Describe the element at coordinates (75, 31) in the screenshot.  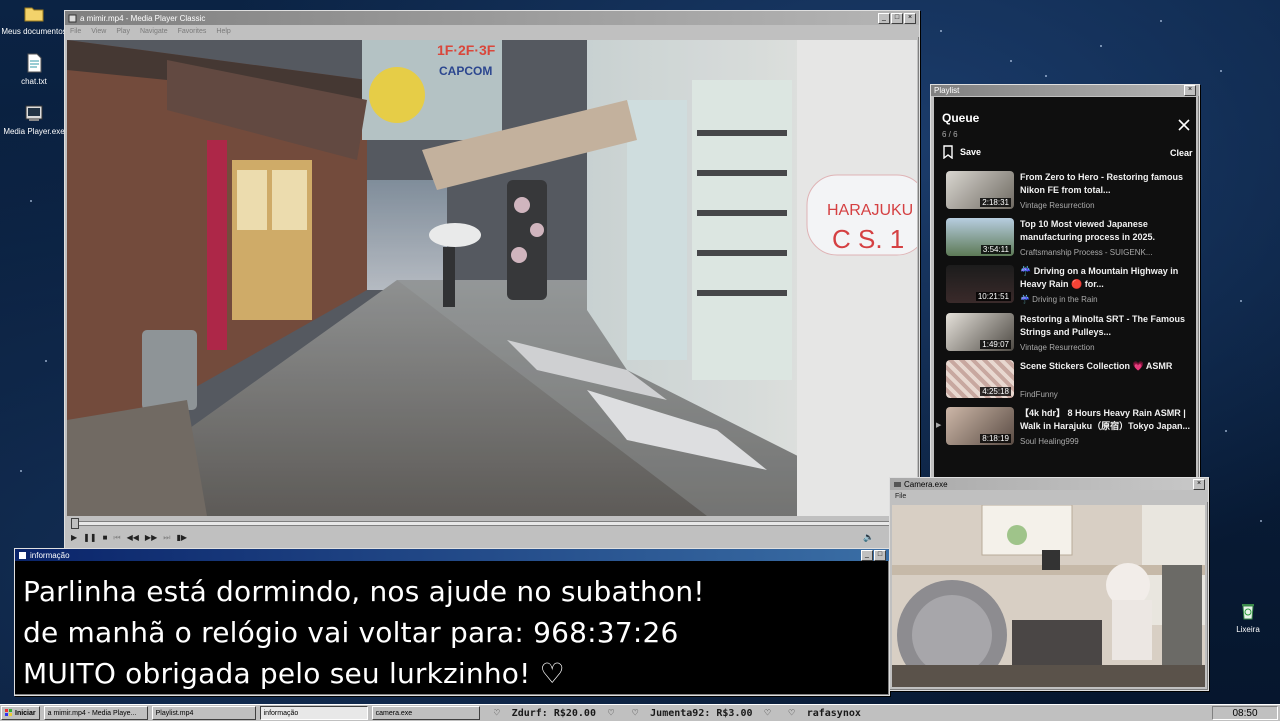
I see `menu-file: File` at that location.